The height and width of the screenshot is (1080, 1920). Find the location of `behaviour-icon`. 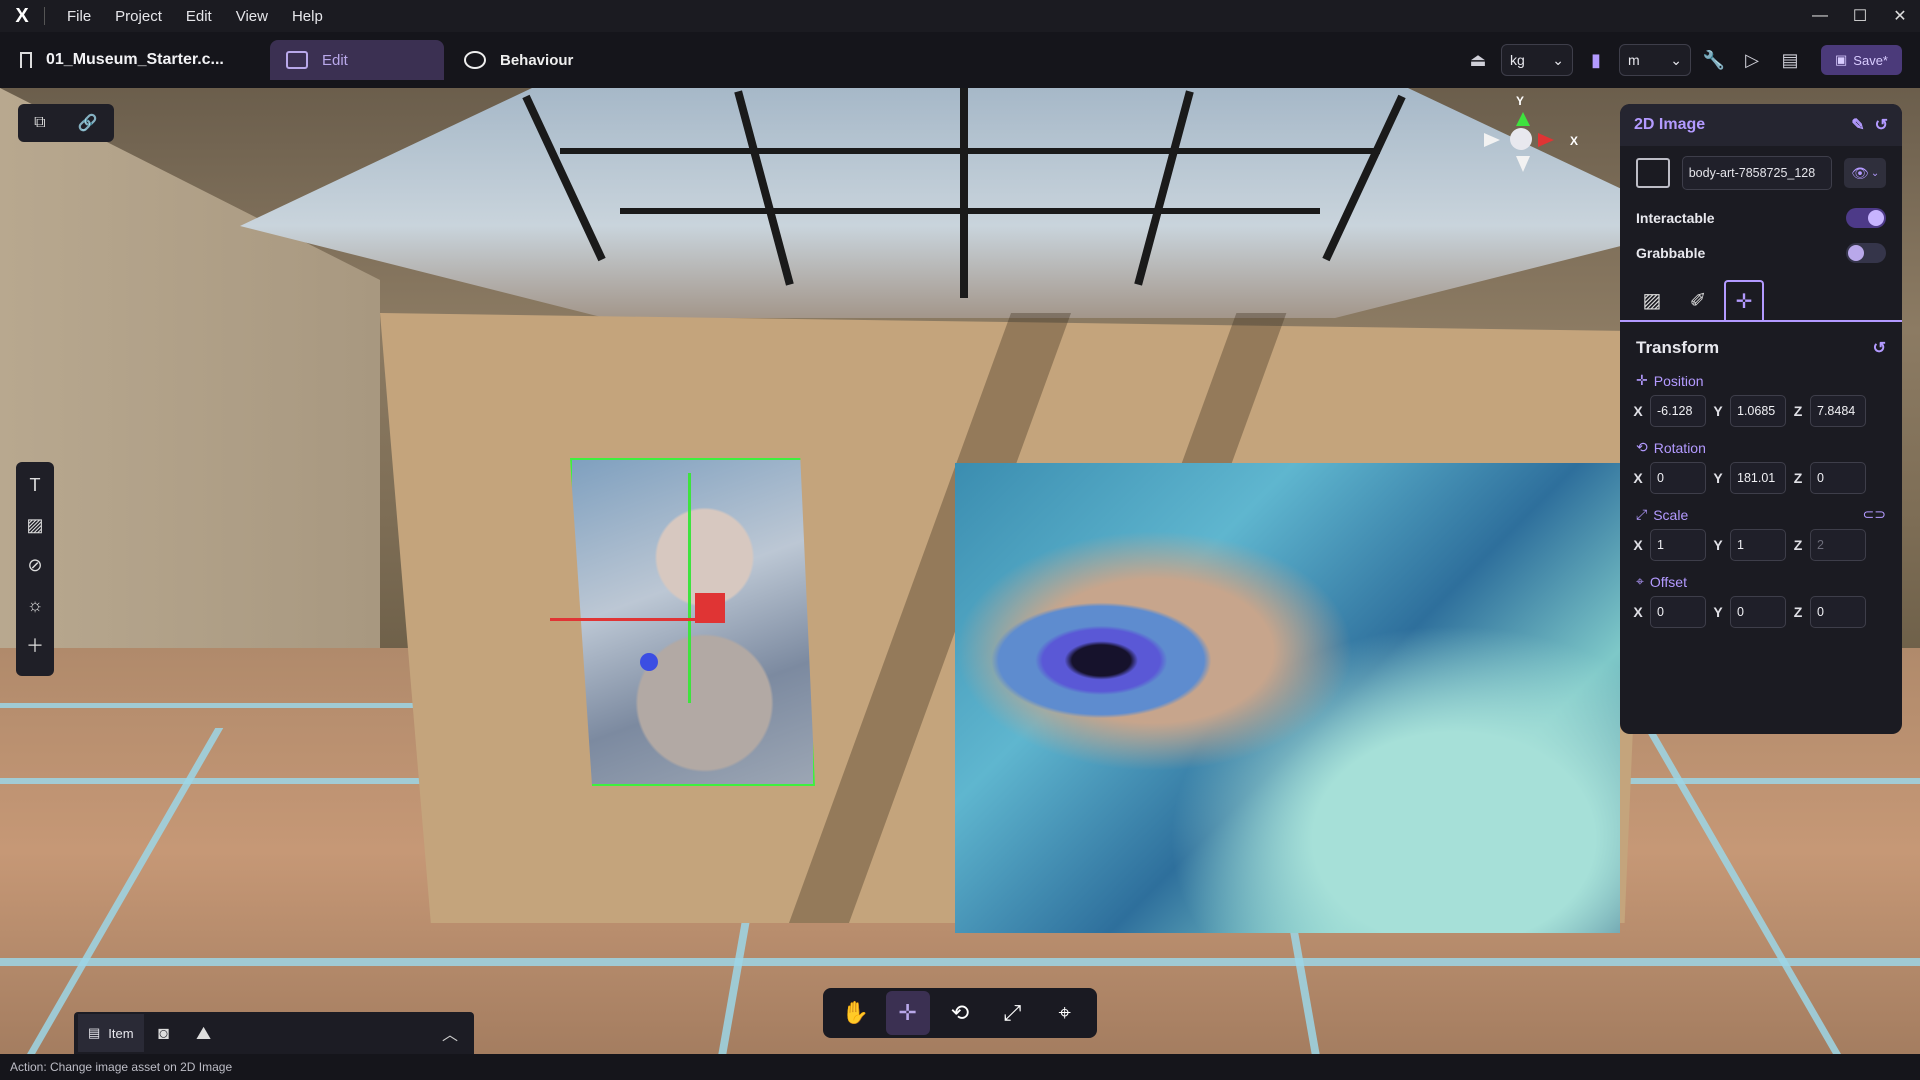

behaviour-icon is located at coordinates (475, 60).